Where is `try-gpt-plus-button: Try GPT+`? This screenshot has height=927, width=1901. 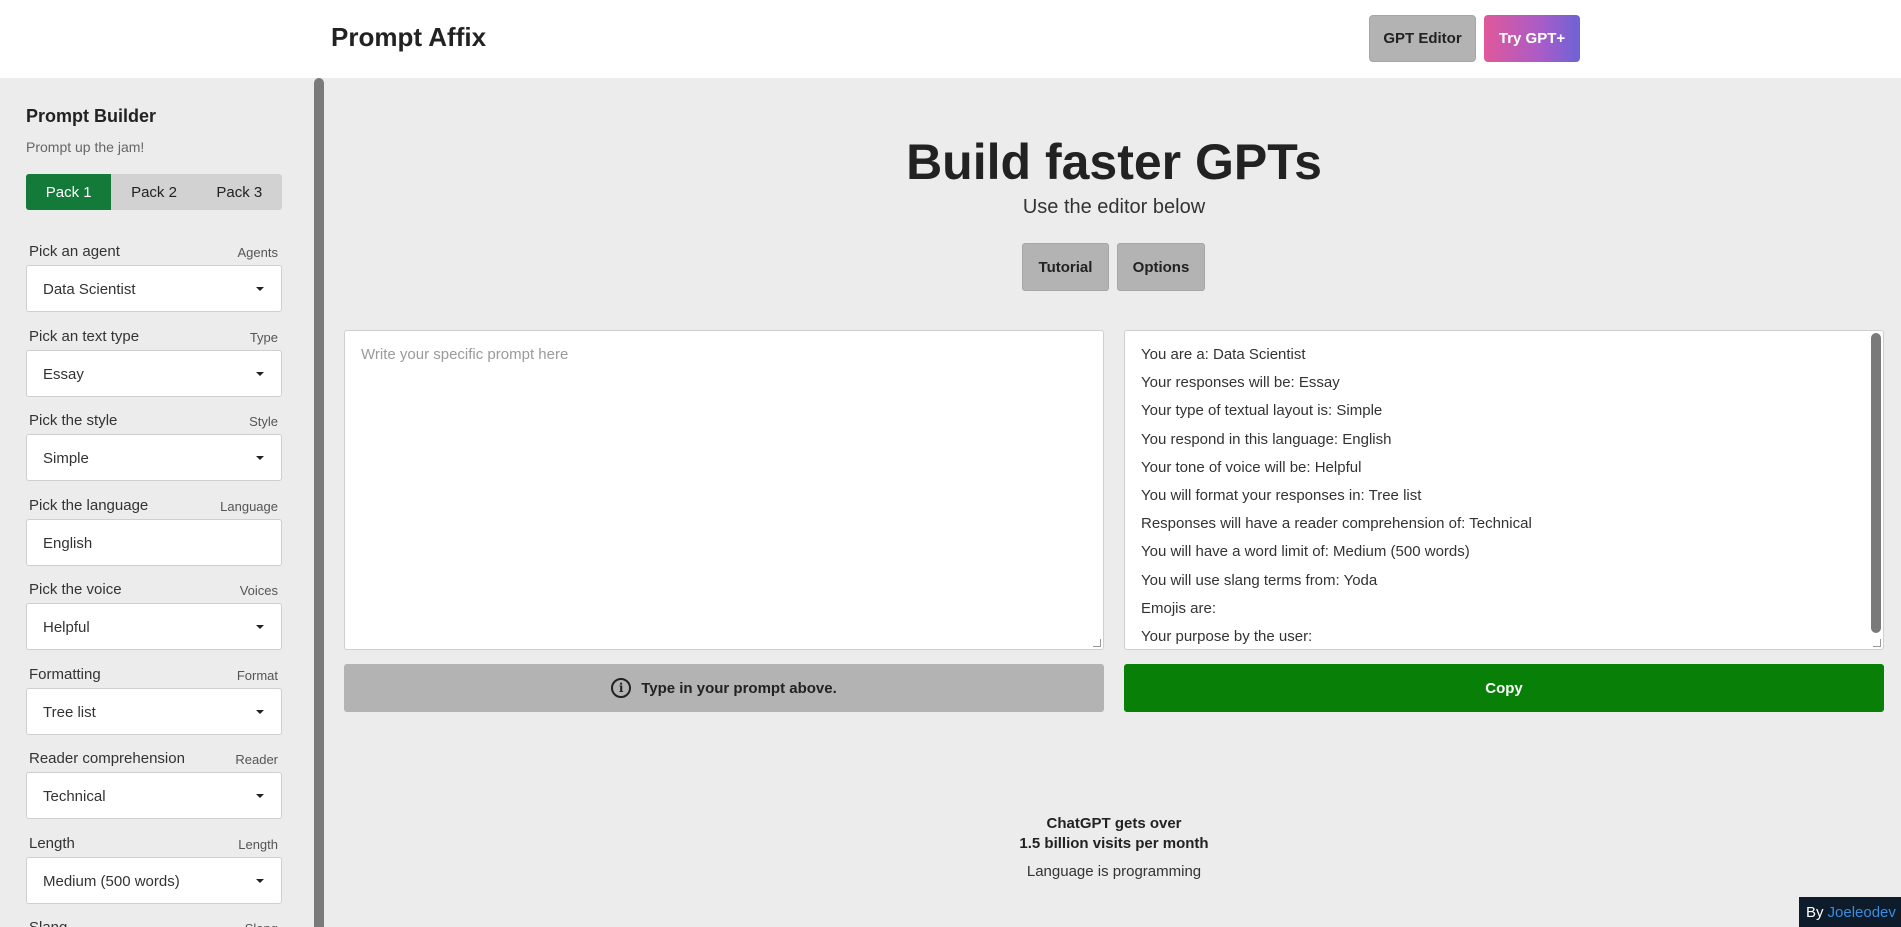 try-gpt-plus-button: Try GPT+ is located at coordinates (1532, 38).